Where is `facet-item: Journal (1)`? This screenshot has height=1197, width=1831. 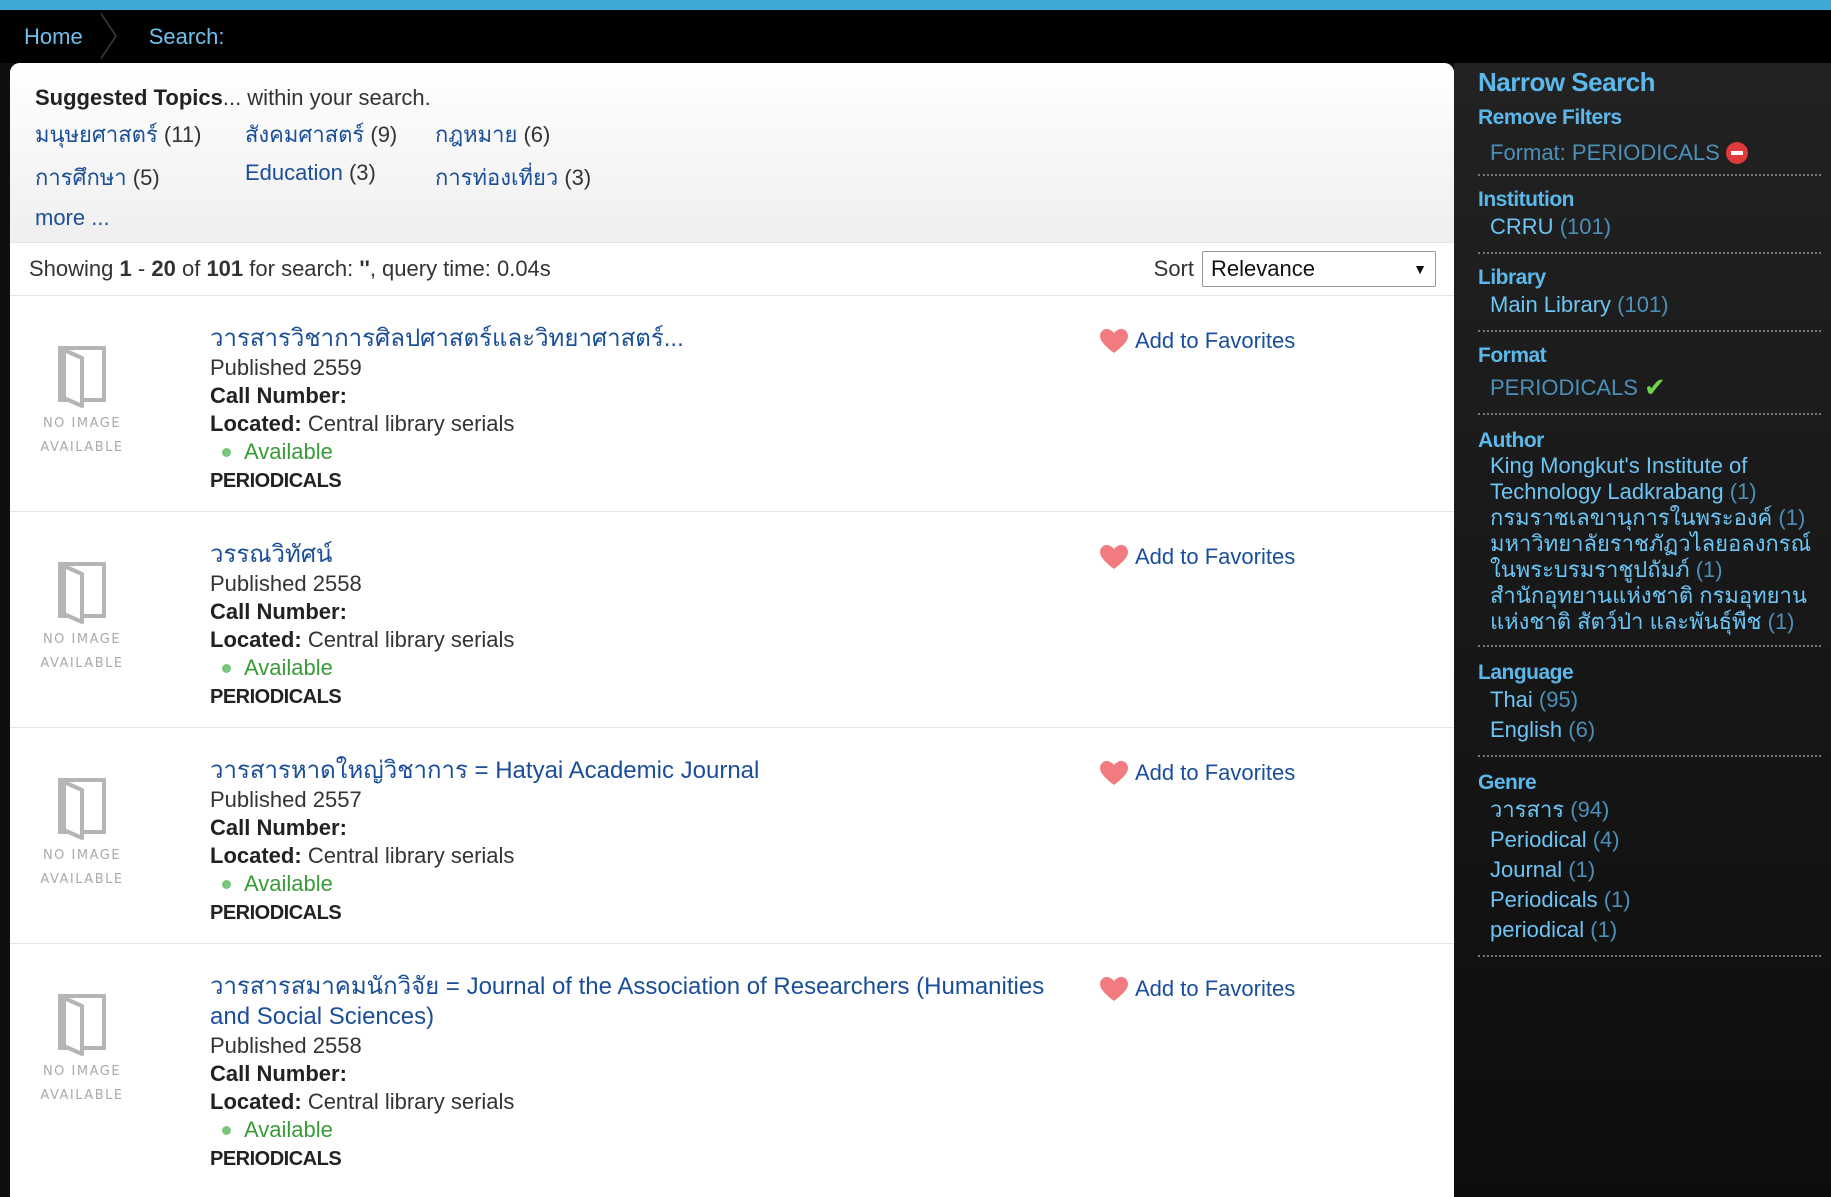
facet-item: Journal (1) is located at coordinates (1655, 870).